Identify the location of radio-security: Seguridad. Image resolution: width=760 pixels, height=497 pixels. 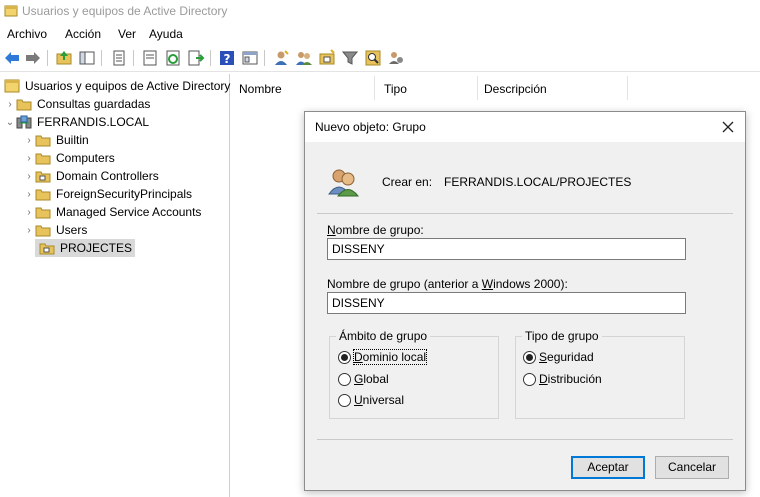
(558, 357).